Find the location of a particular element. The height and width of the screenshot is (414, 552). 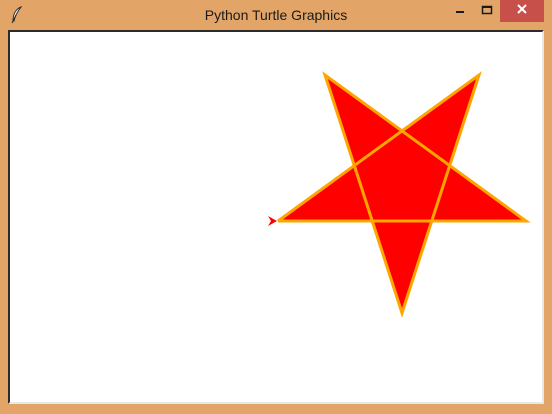

minimize-icon is located at coordinates (460, 11).